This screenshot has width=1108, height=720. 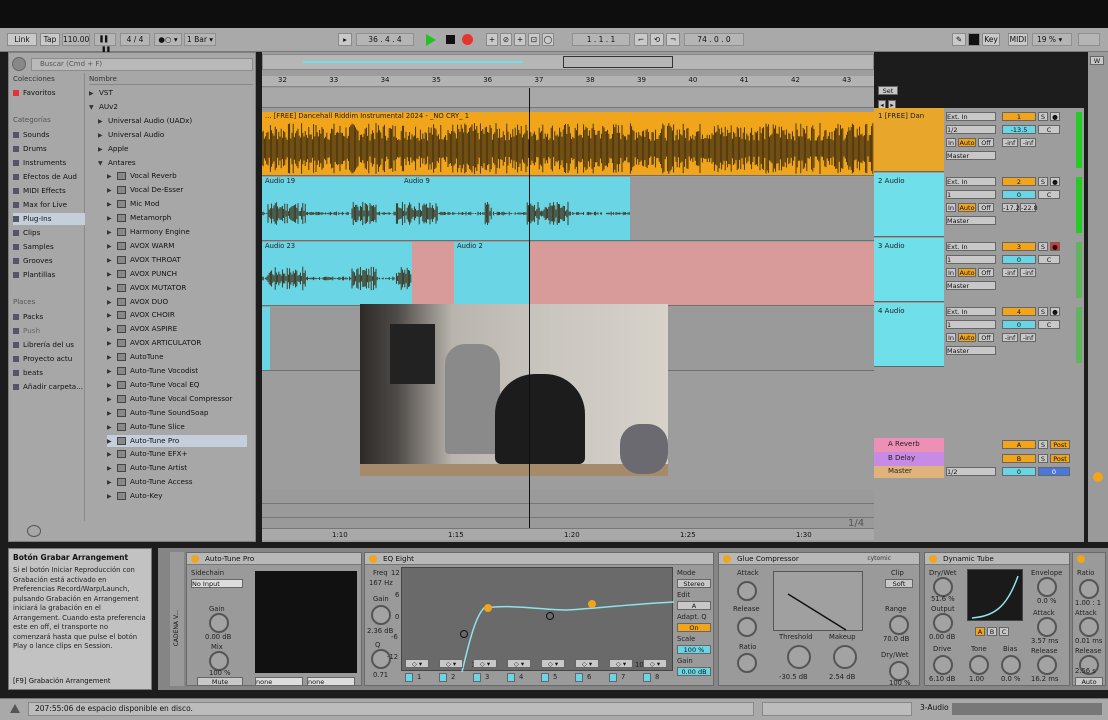 What do you see at coordinates (992, 631) in the screenshot?
I see `tube-type-b-button: B` at bounding box center [992, 631].